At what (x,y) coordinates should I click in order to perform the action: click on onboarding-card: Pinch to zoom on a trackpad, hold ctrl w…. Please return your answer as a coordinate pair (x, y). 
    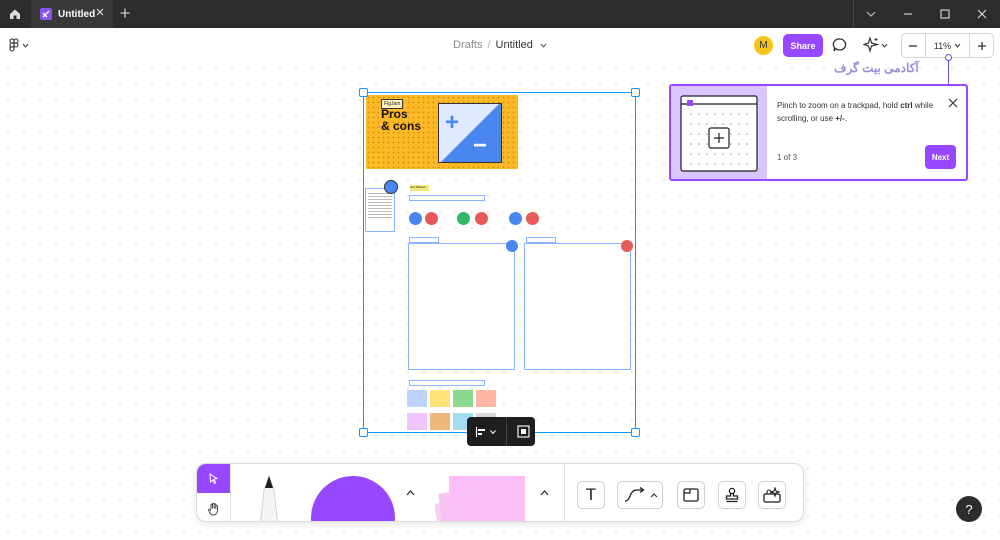
    Looking at the image, I should click on (818, 132).